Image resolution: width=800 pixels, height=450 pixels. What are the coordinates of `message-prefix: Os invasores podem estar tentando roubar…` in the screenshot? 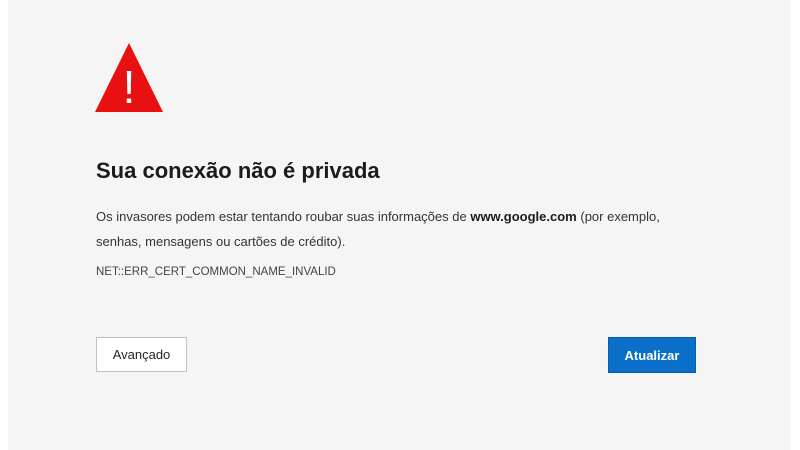 It's located at (283, 216).